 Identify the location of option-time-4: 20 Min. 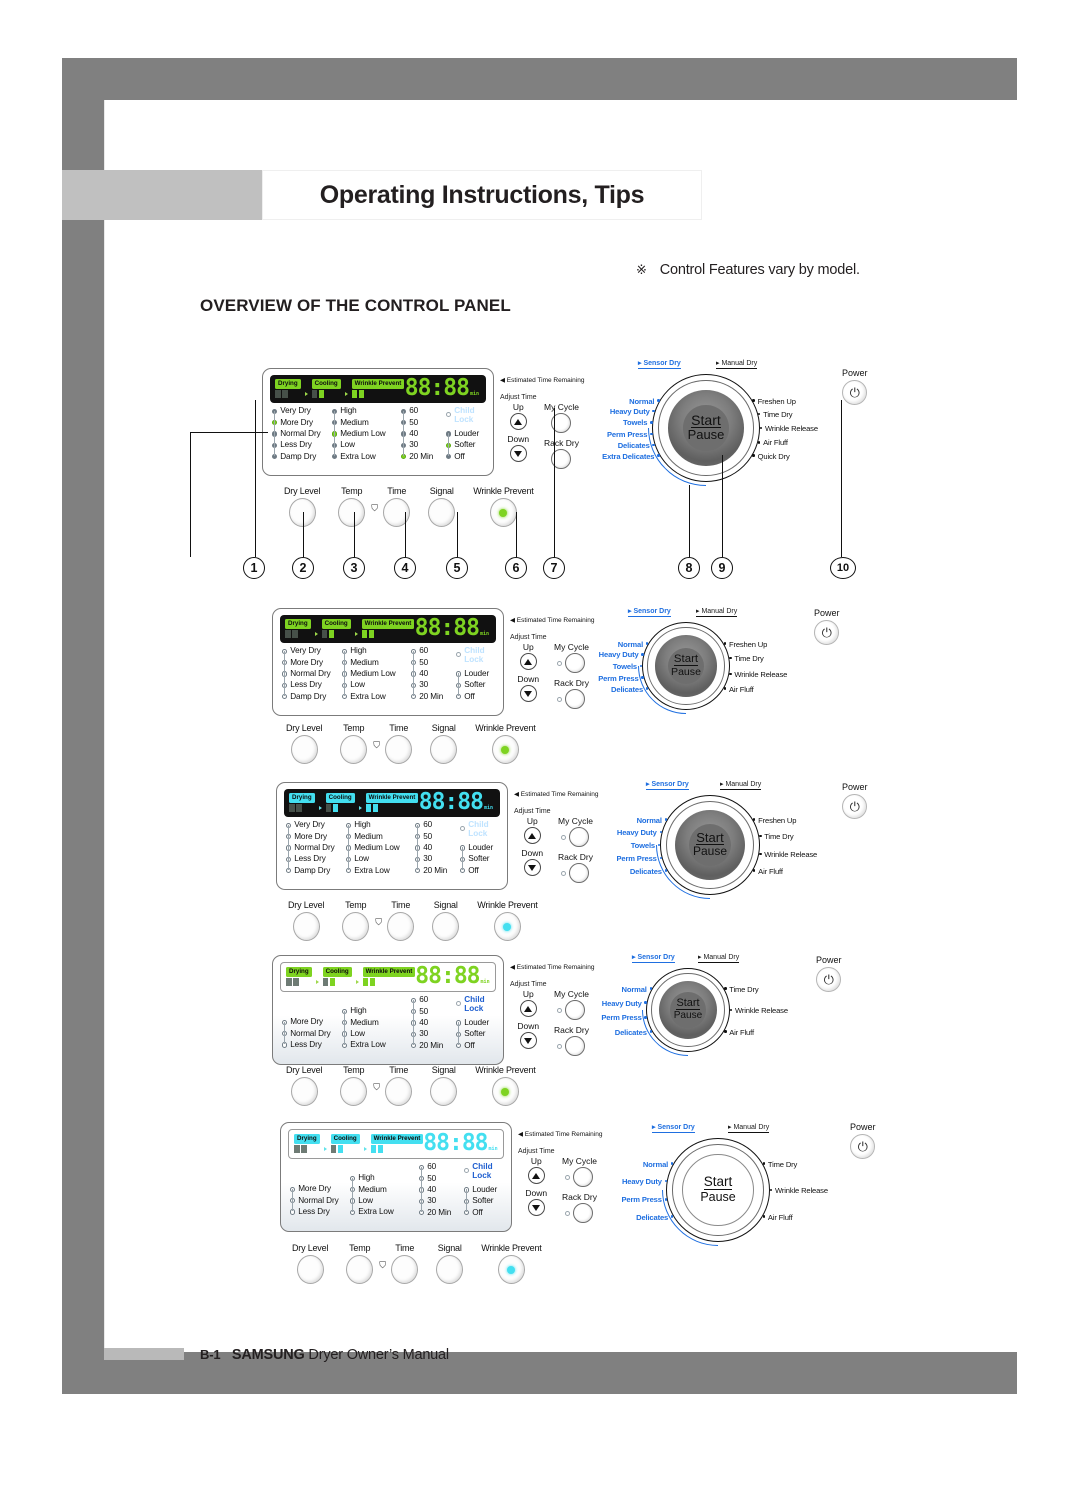
(427, 696).